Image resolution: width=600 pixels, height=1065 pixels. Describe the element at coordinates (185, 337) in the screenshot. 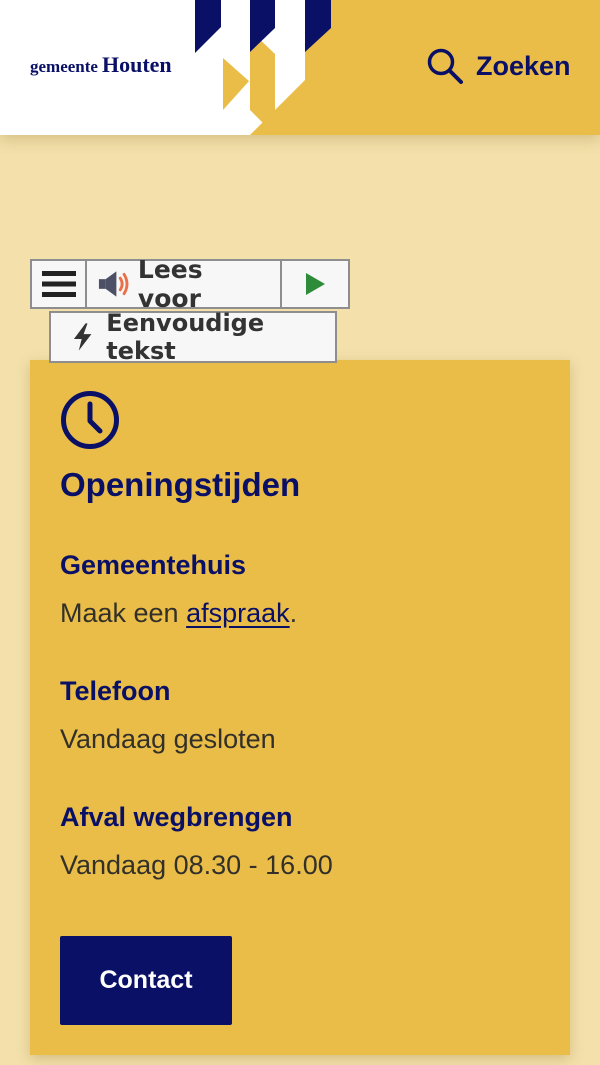

I see `simple-text-label: Eenvoudige tekst` at that location.